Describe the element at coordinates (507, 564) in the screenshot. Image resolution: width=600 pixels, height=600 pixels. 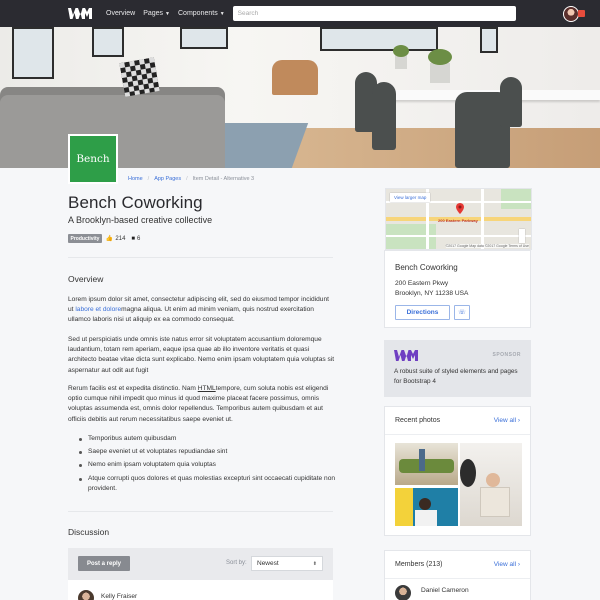
I see `view-all-members-link: View all ›` at that location.